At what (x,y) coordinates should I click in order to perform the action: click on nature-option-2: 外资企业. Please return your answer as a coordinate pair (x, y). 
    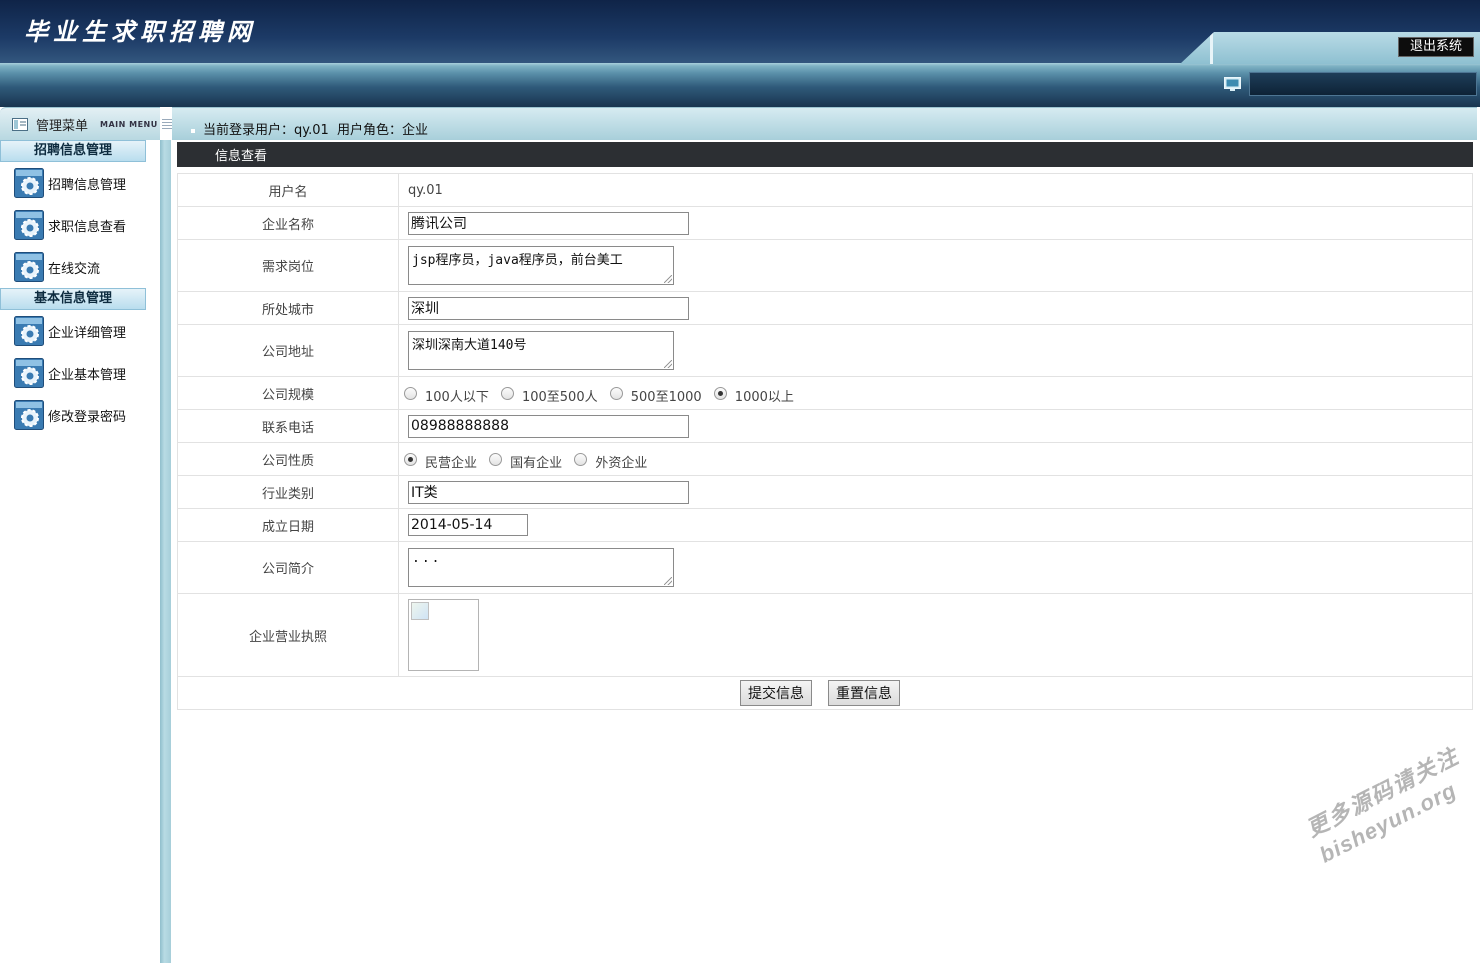
    Looking at the image, I should click on (610, 461).